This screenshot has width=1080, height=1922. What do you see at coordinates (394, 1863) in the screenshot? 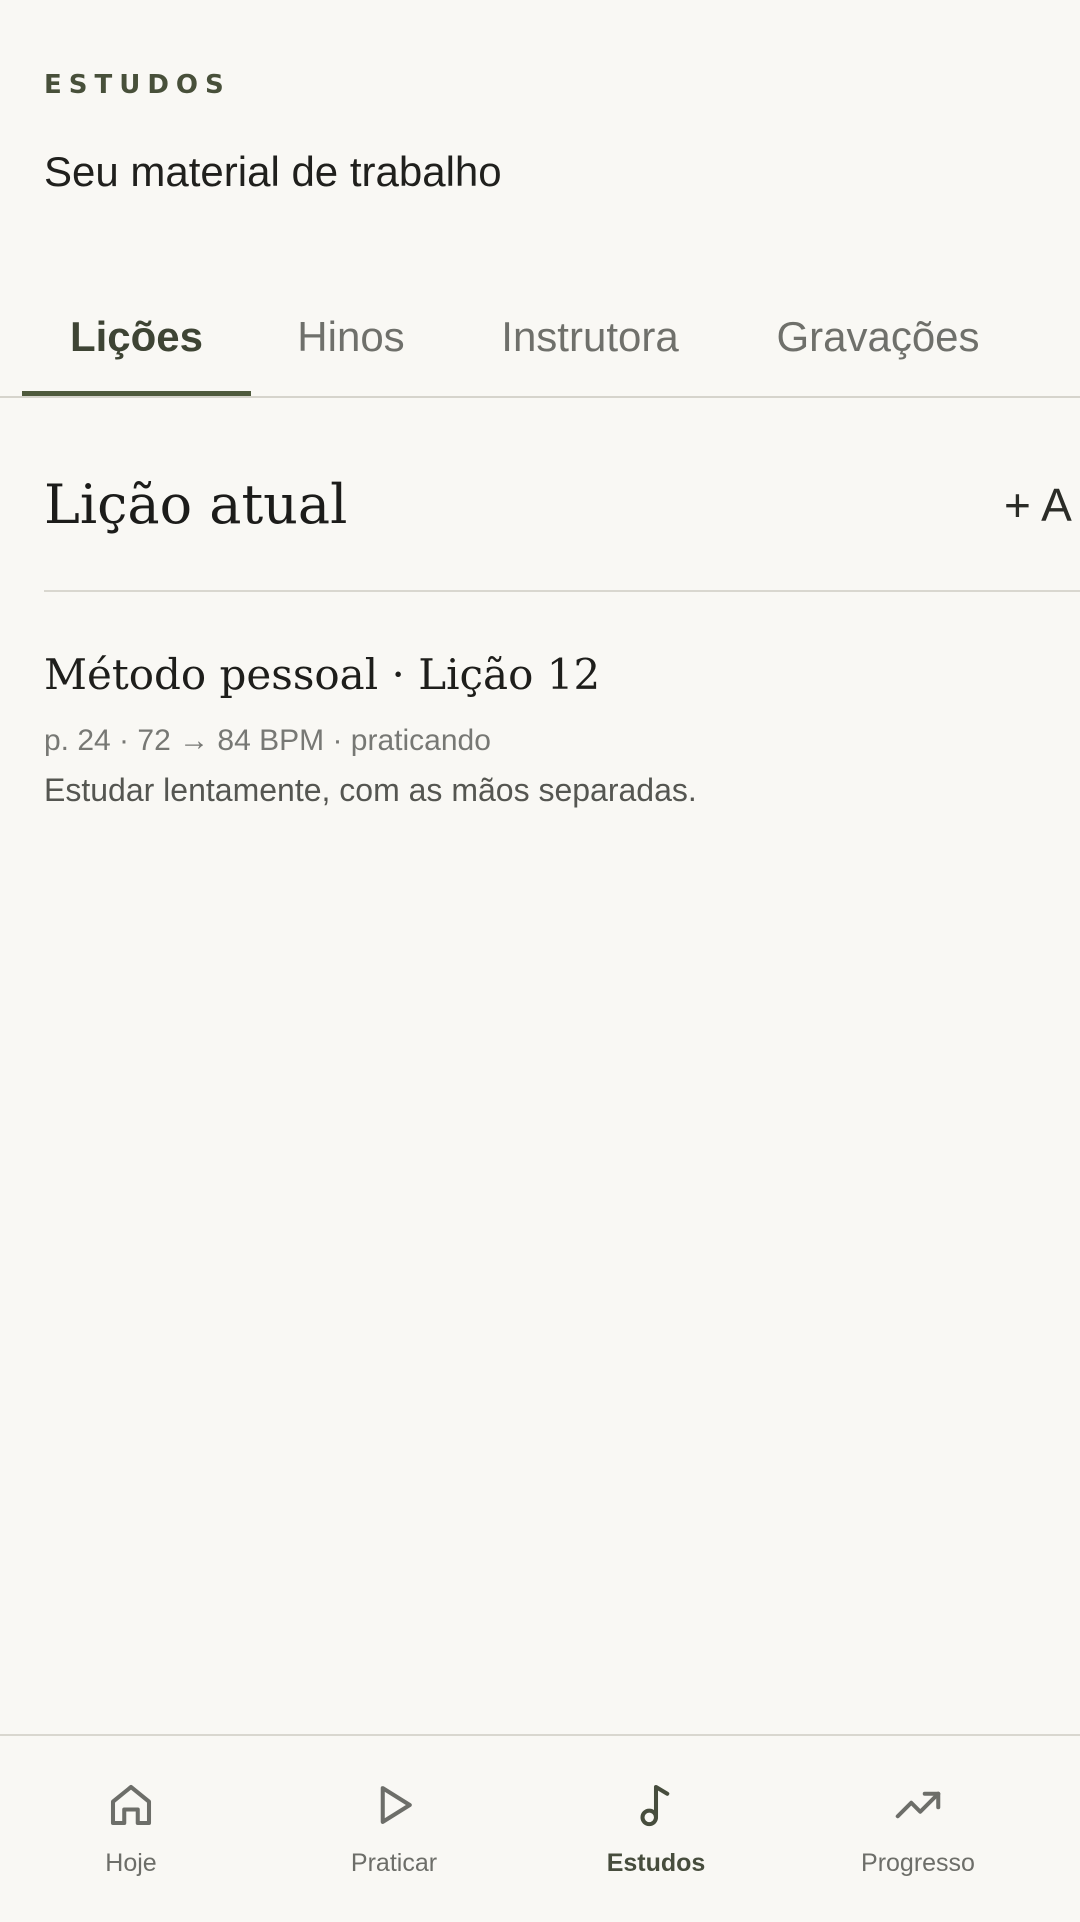
I see `nav-label-praticar: Praticar` at bounding box center [394, 1863].